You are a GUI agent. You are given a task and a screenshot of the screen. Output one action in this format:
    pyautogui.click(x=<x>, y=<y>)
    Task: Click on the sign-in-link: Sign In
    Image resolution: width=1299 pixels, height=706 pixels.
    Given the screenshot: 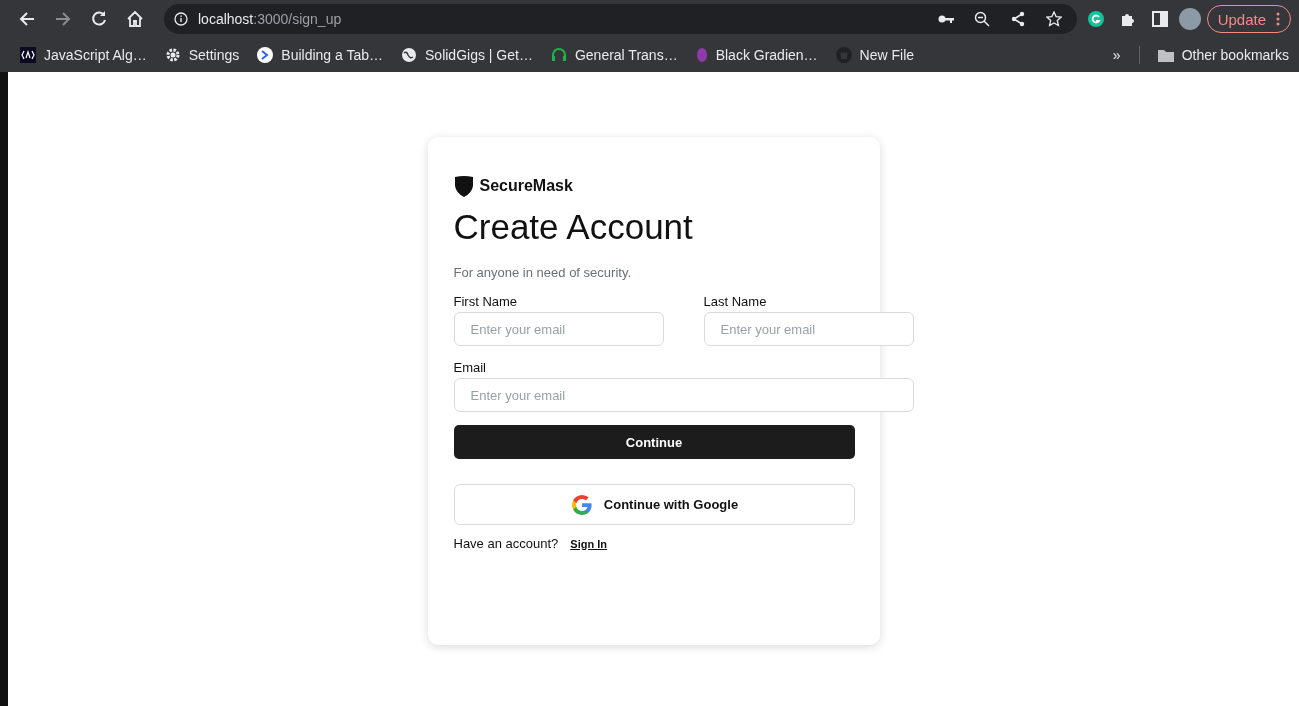 What is the action you would take?
    pyautogui.click(x=588, y=543)
    